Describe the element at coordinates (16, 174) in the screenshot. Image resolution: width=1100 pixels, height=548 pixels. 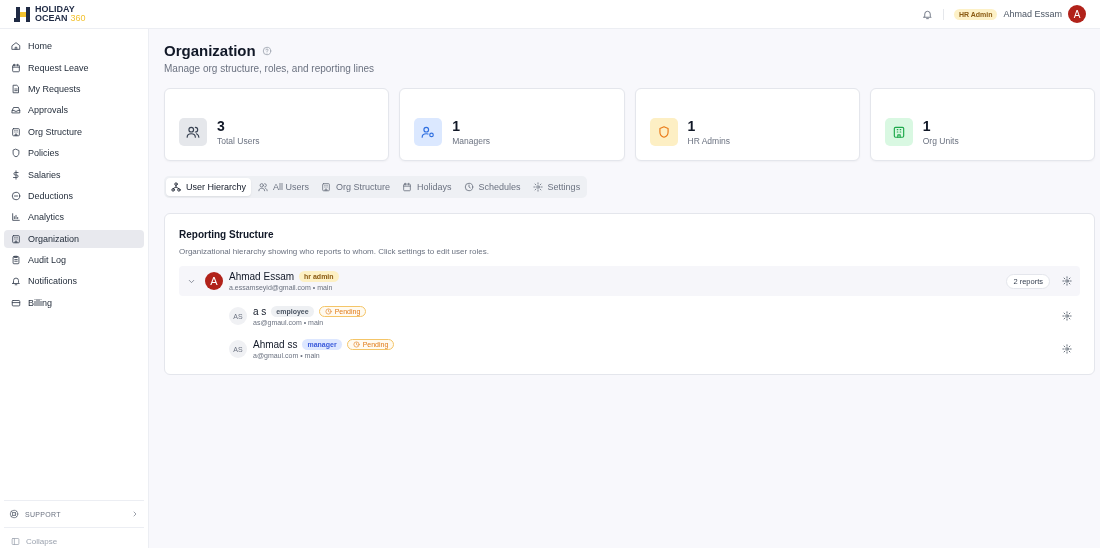
I see `dollar-icon` at that location.